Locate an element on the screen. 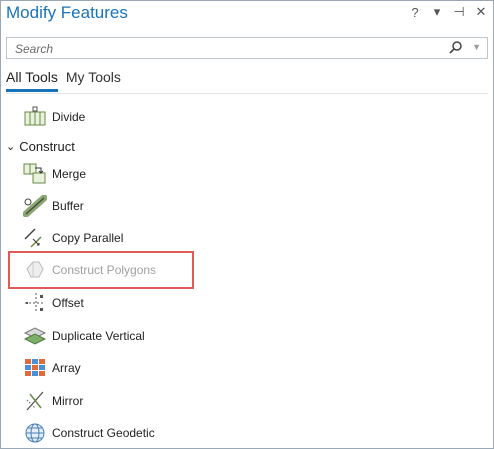  tool-label: Mirror is located at coordinates (68, 401).